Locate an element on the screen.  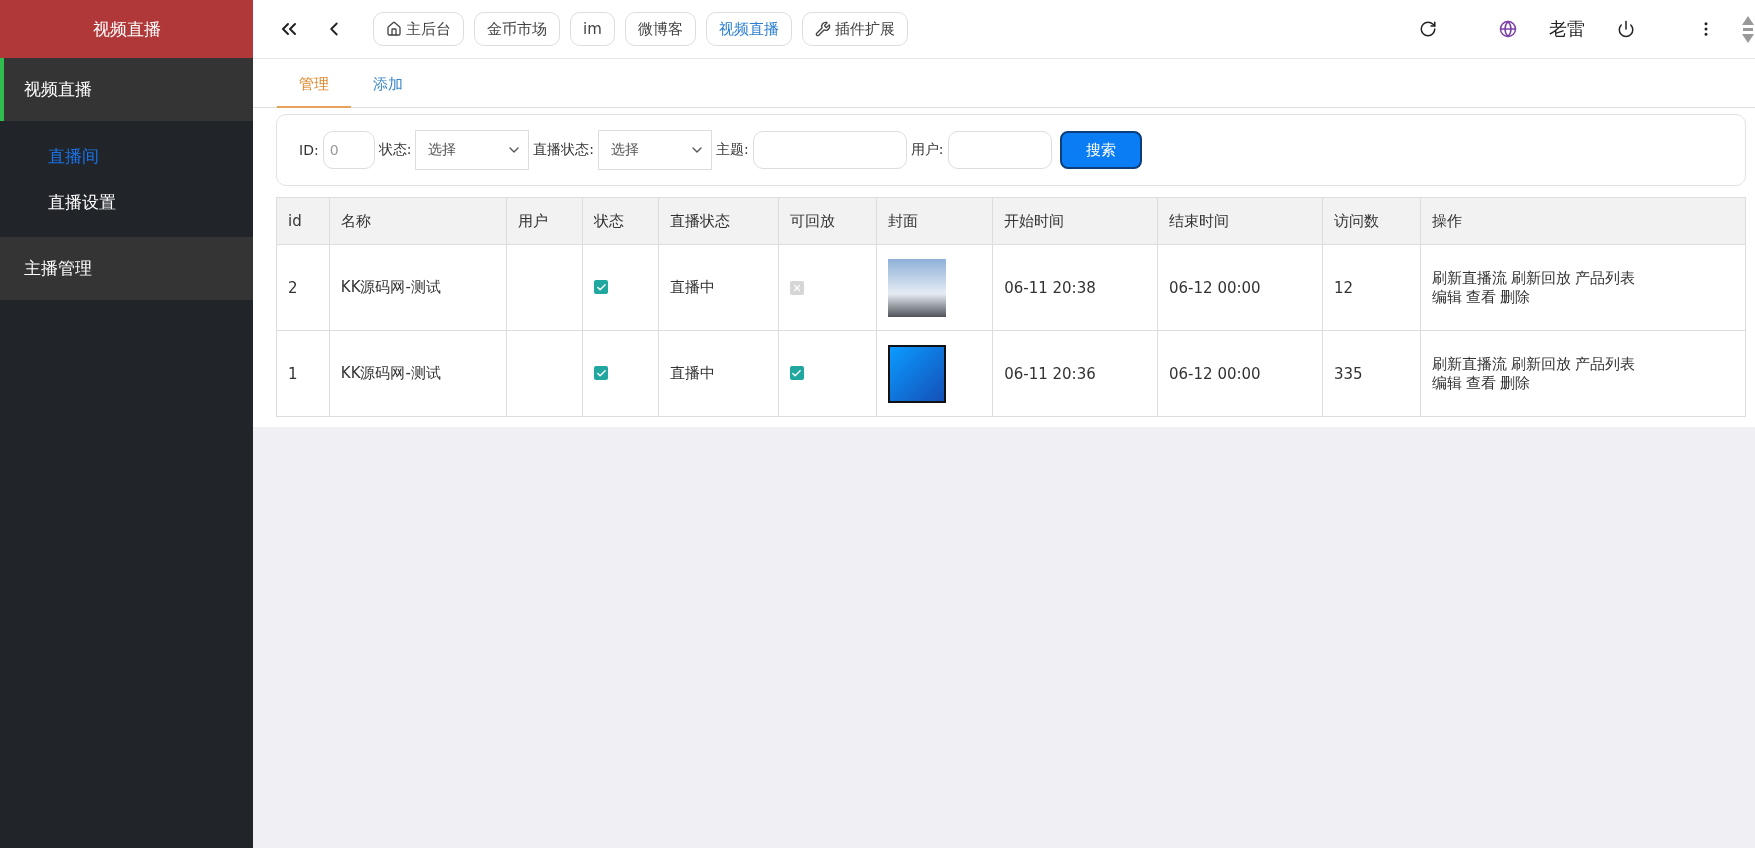
column-header: 访问数 is located at coordinates (1371, 221).